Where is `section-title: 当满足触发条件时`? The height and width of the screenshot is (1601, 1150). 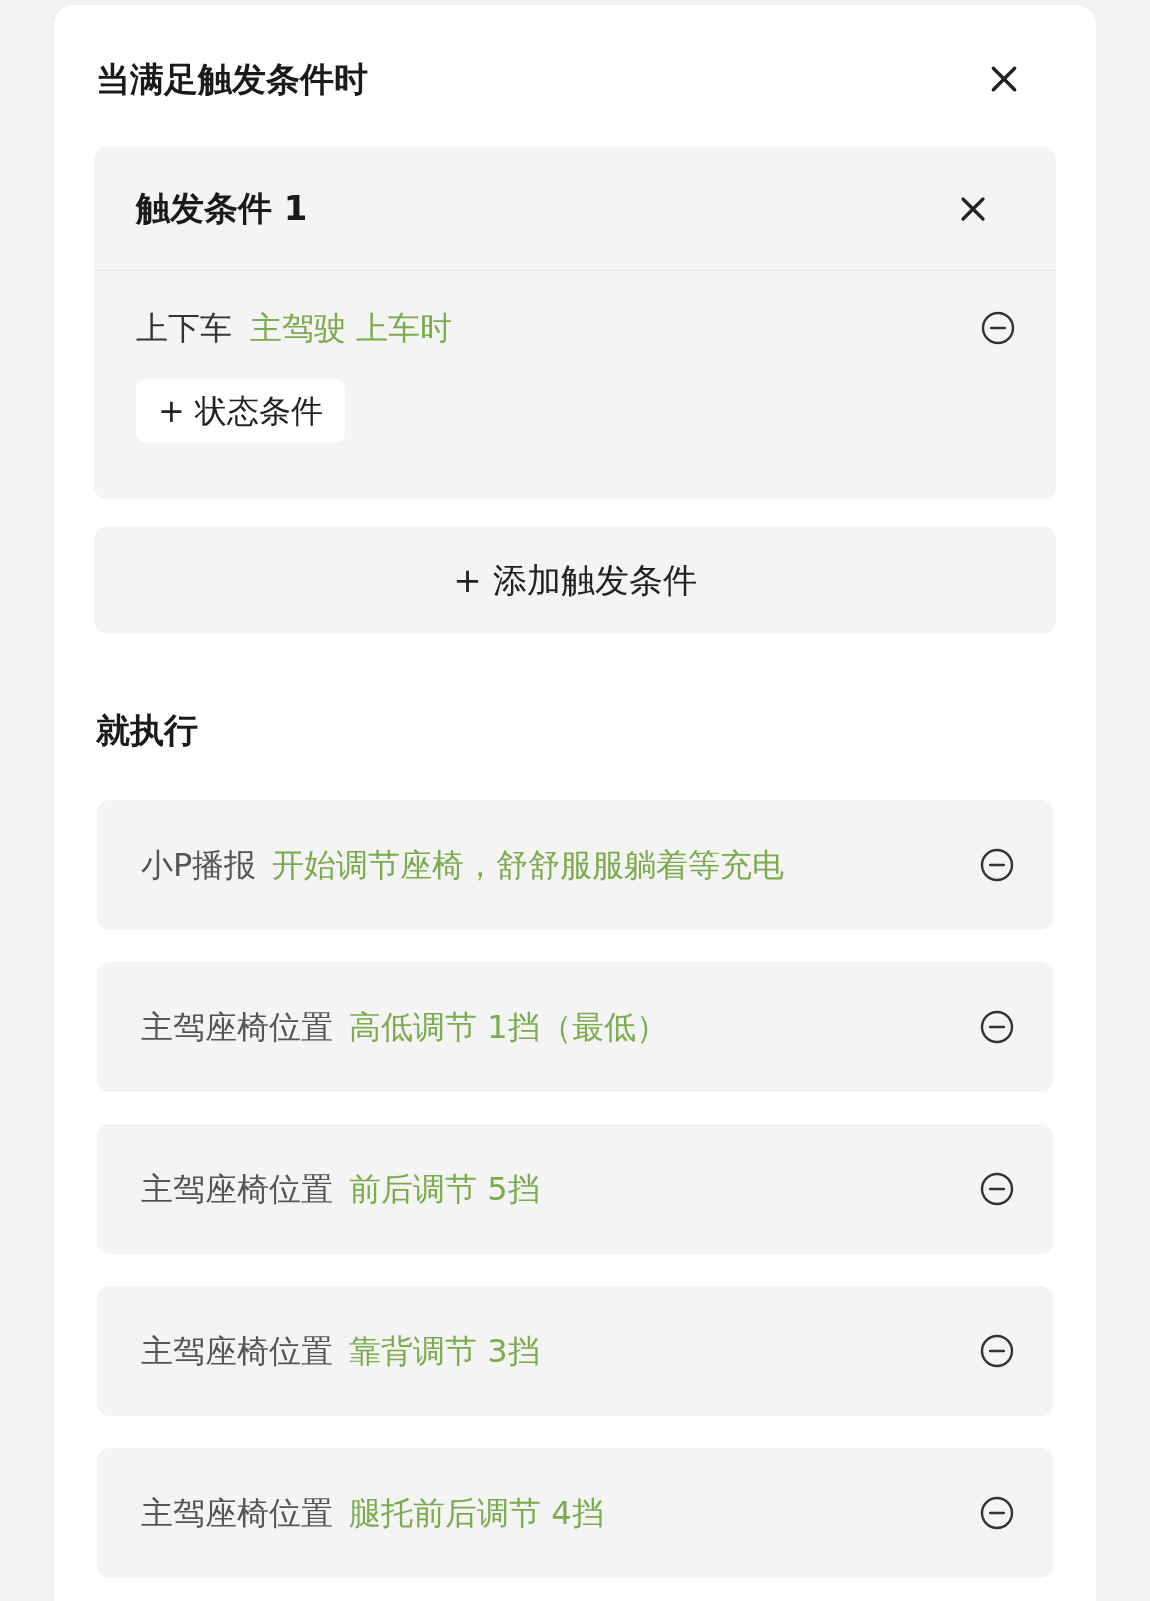 section-title: 当满足触发条件时 is located at coordinates (232, 79).